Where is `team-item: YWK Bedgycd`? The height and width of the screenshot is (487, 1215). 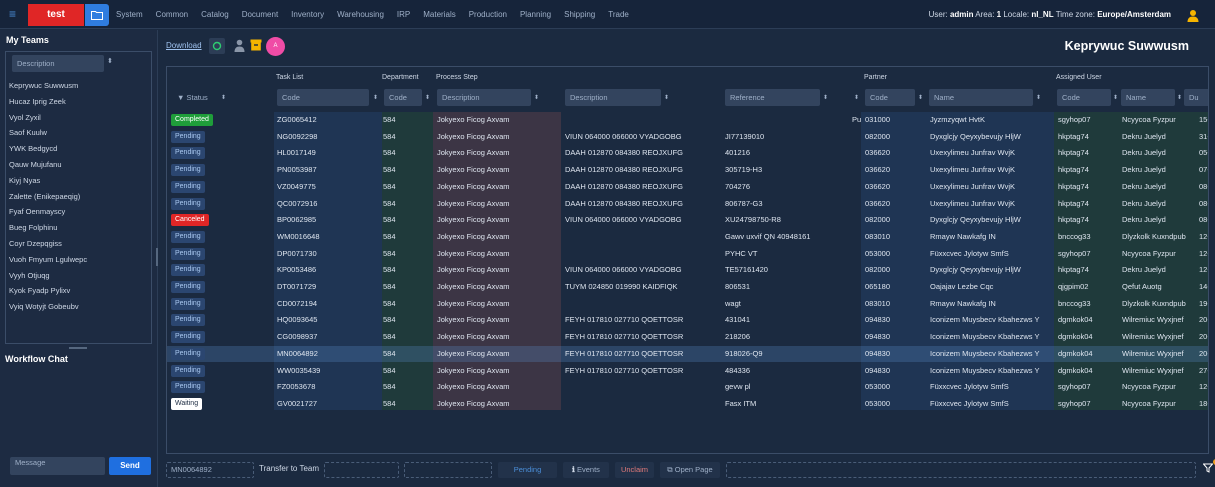
team-item: YWK Bedgycd is located at coordinates (79, 149).